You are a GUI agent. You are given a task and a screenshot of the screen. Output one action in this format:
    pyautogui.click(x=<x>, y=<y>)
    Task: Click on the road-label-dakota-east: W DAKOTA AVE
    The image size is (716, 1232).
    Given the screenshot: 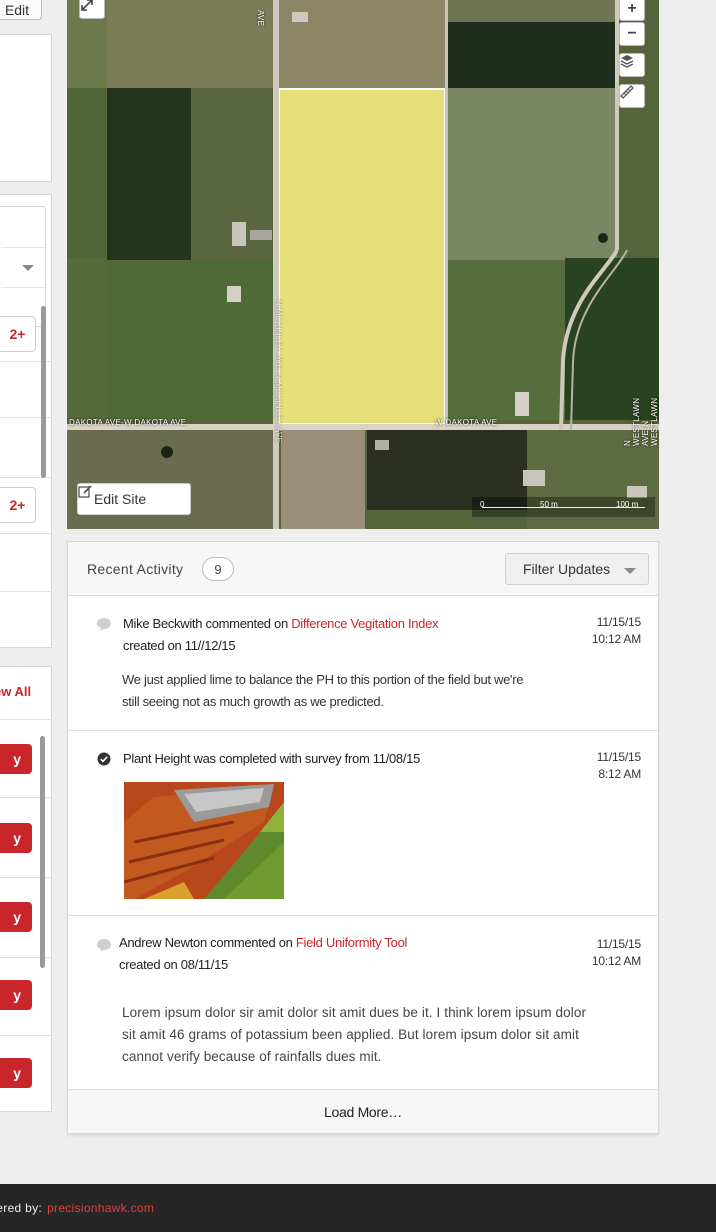 What is the action you would take?
    pyautogui.click(x=466, y=422)
    